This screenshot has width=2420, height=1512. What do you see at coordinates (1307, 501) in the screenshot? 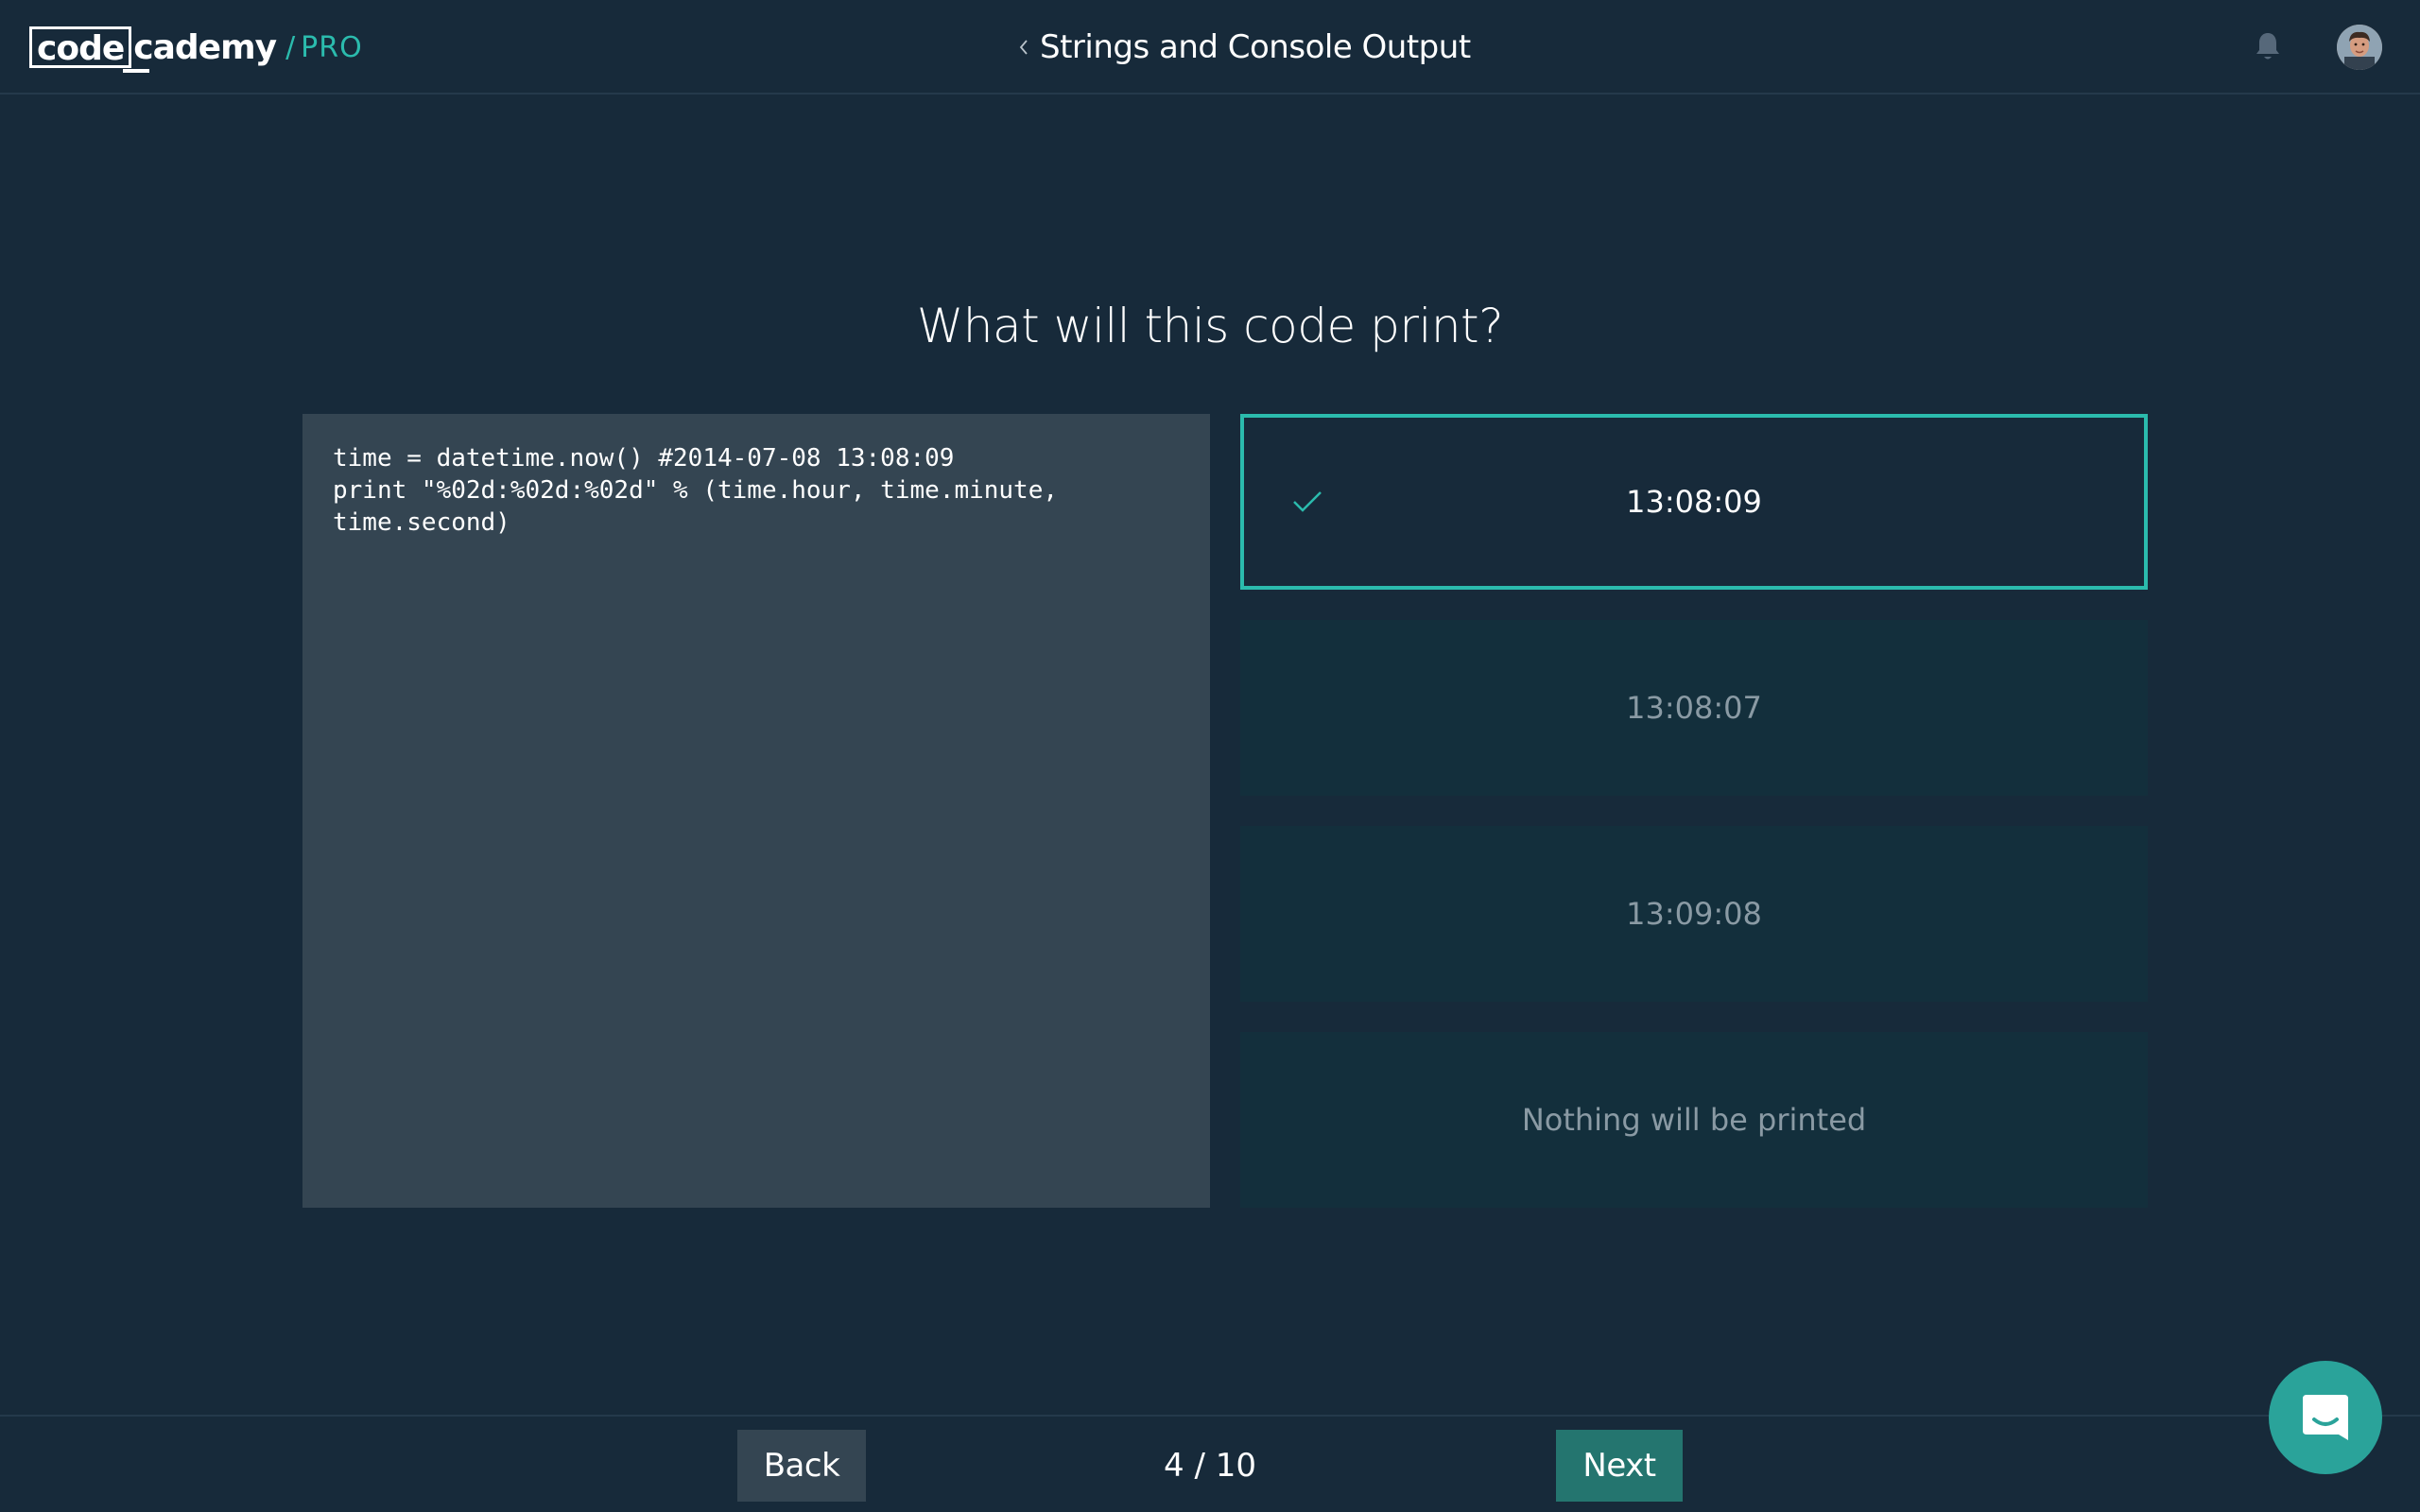
I see `check-icon` at bounding box center [1307, 501].